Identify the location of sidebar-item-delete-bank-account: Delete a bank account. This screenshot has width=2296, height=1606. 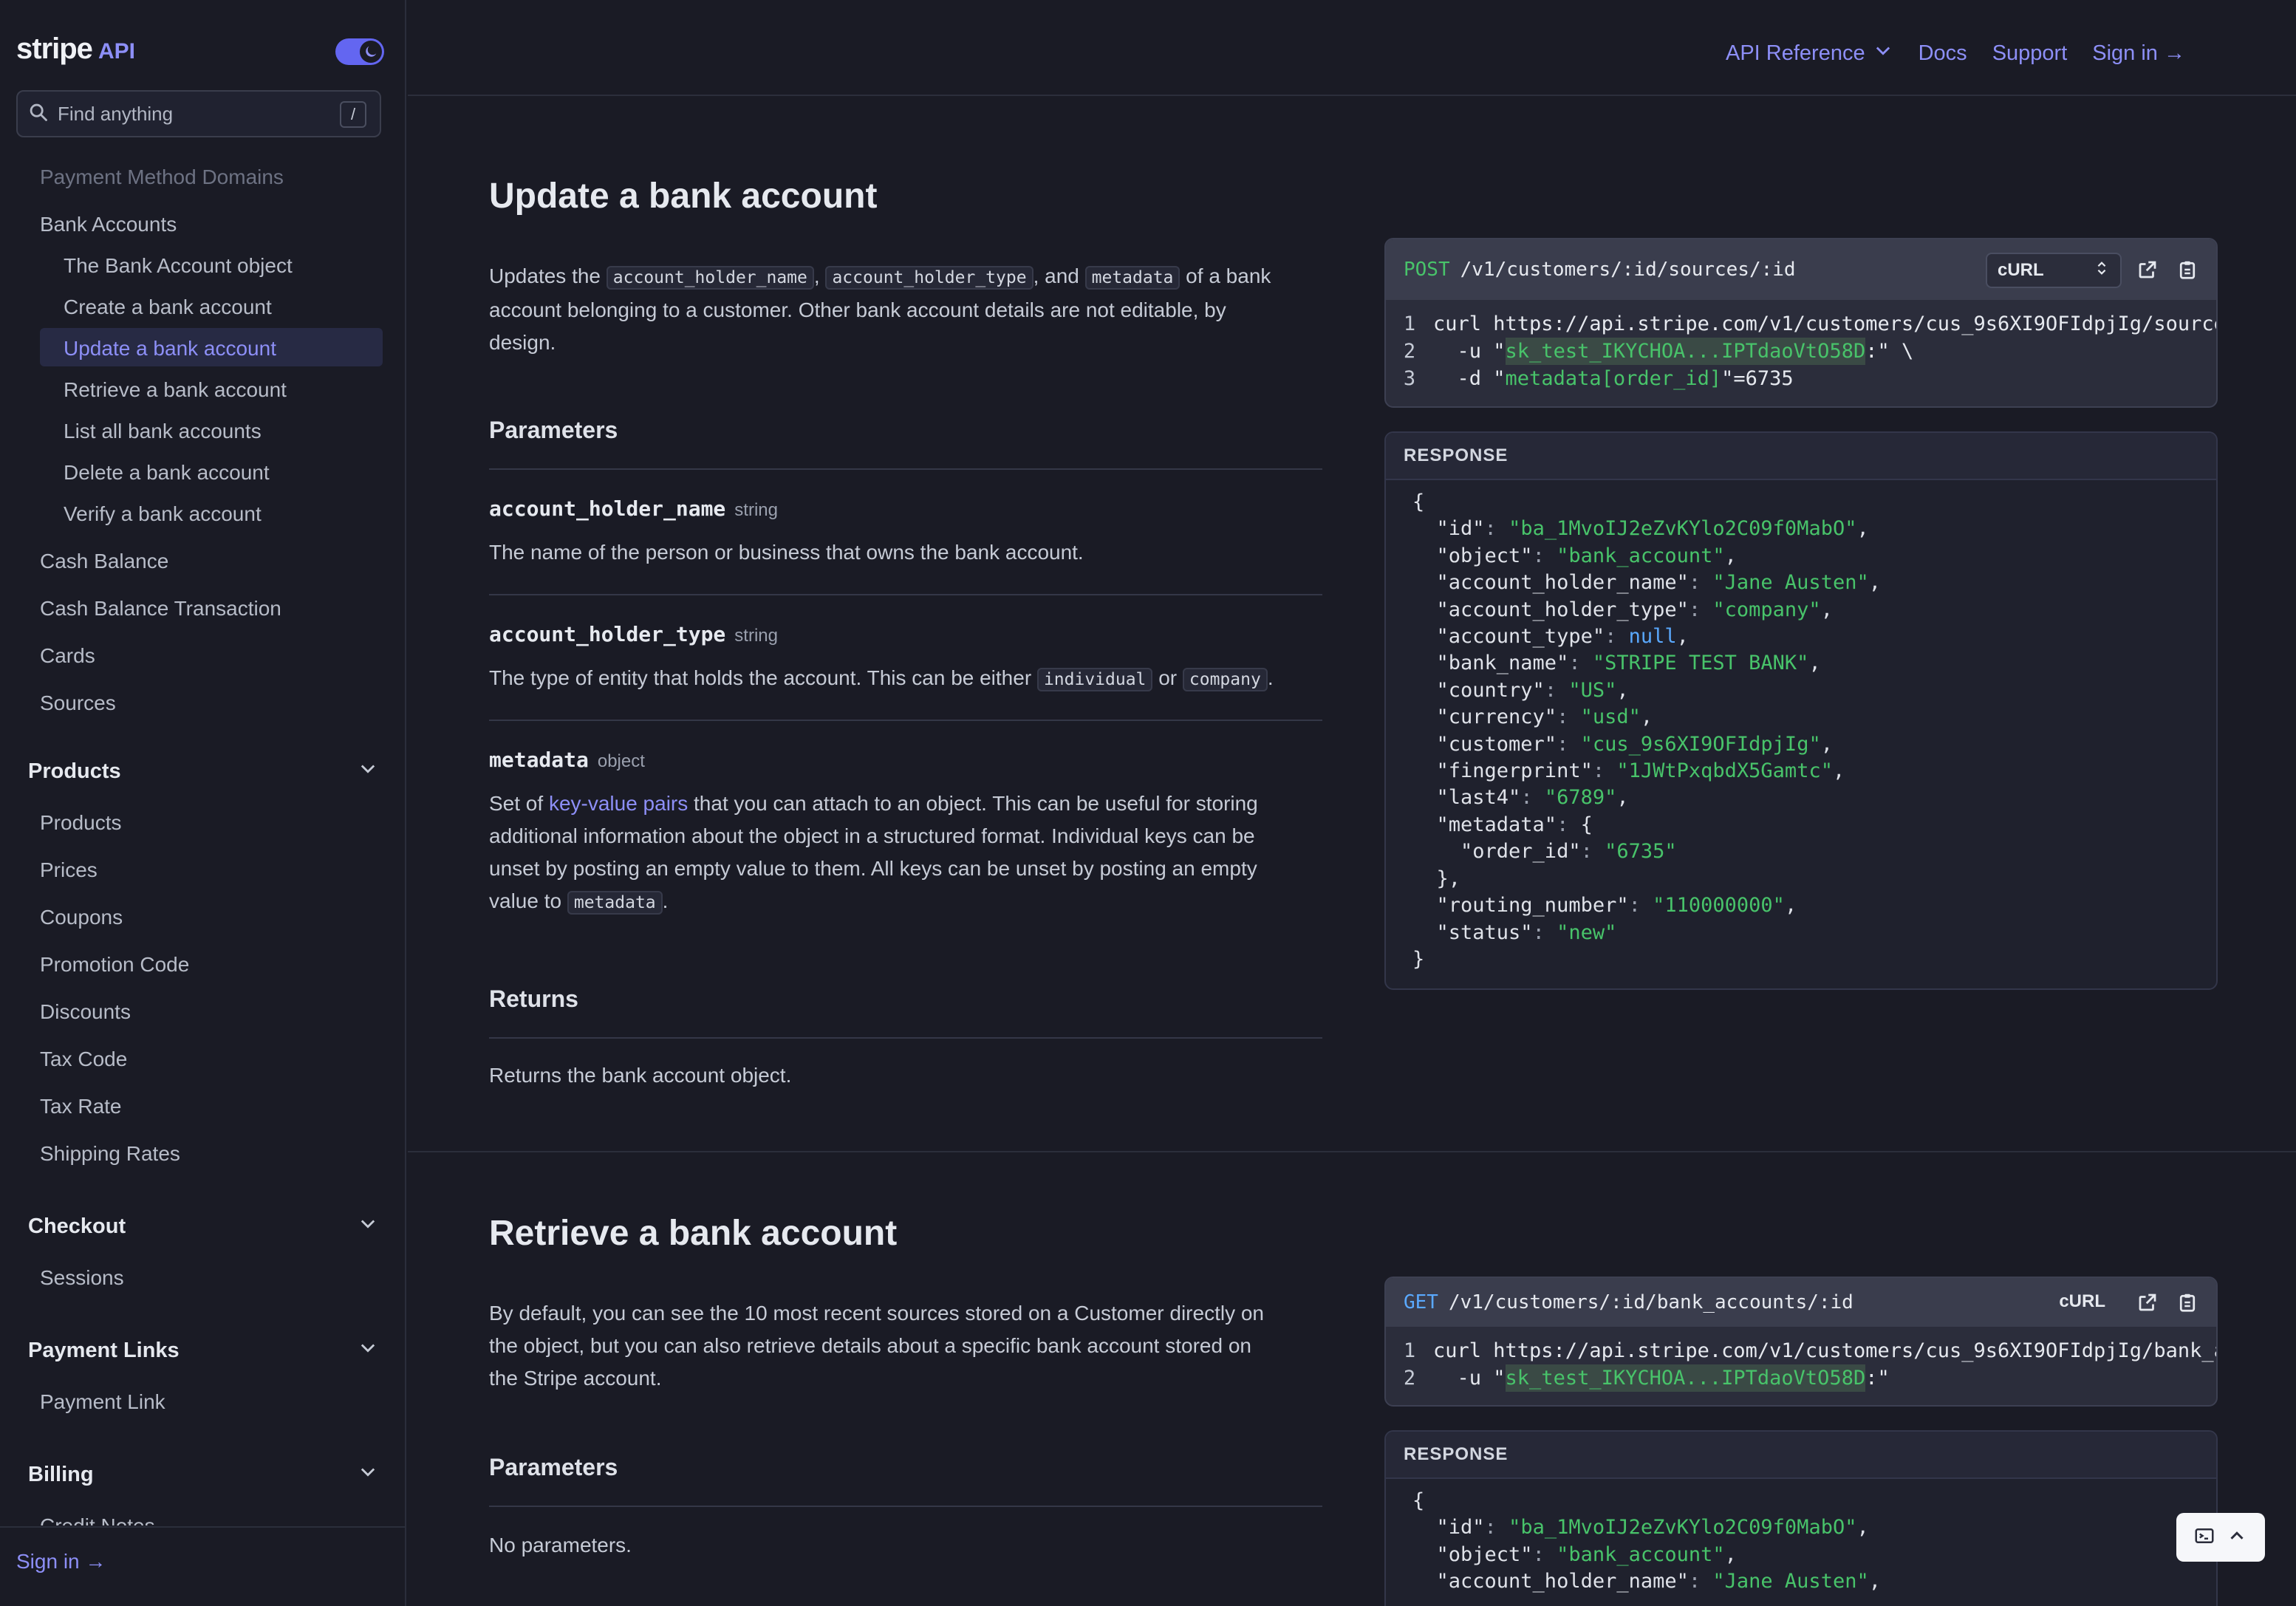
(167, 473).